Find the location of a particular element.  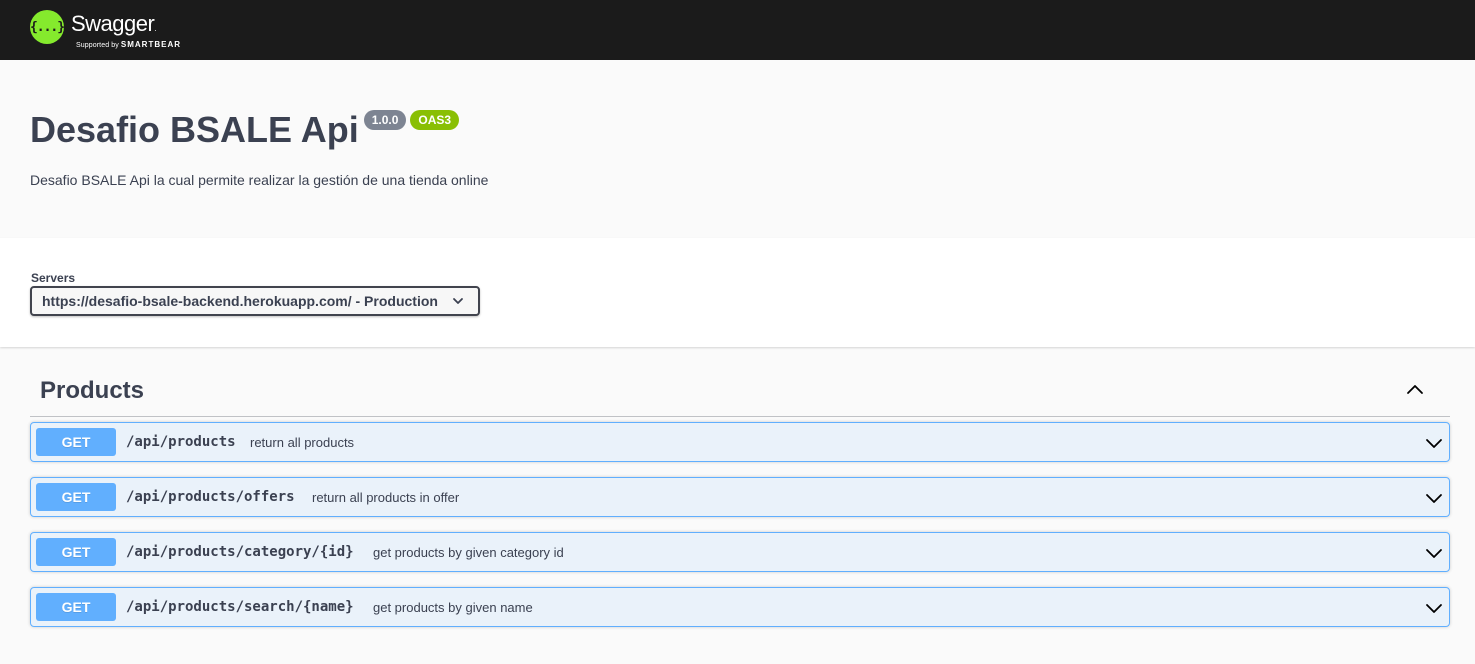

chevron-up-icon is located at coordinates (1415, 390).